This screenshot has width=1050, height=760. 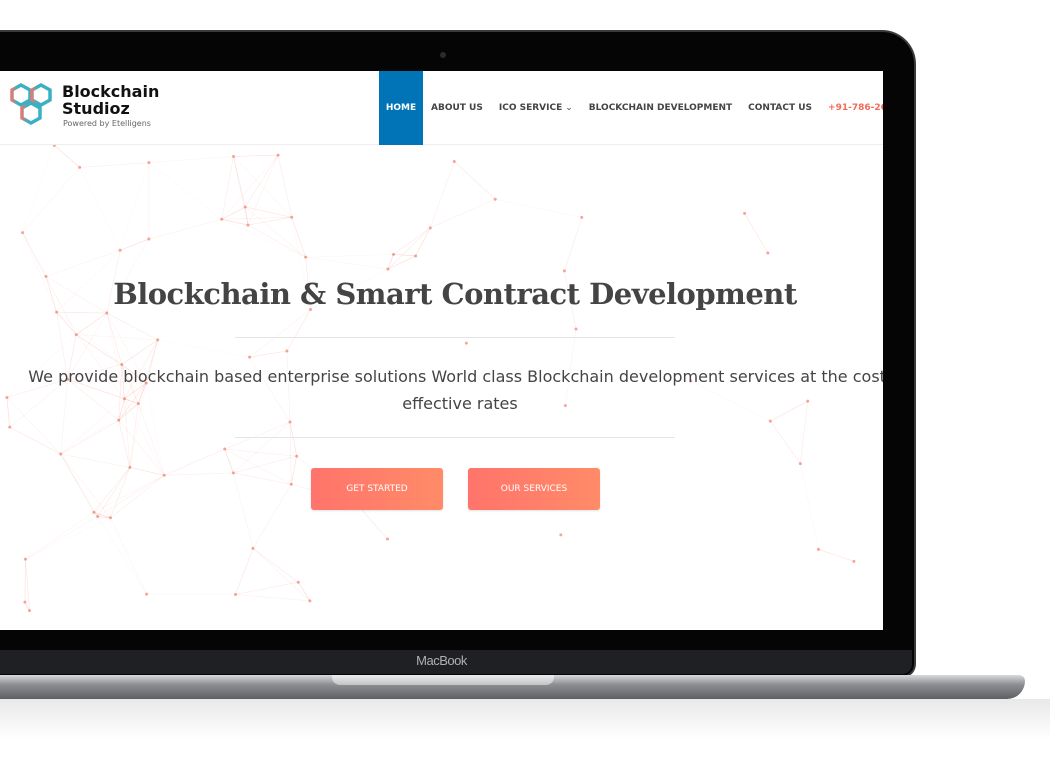 What do you see at coordinates (401, 108) in the screenshot?
I see `nav-home: HOME` at bounding box center [401, 108].